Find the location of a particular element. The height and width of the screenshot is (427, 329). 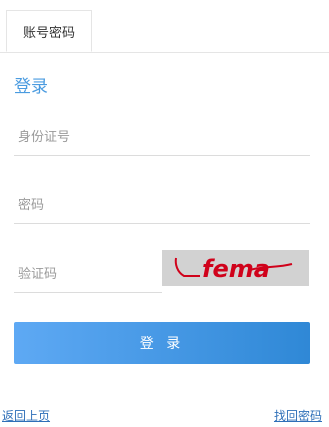

tab-label: 账号密码 is located at coordinates (48, 33).